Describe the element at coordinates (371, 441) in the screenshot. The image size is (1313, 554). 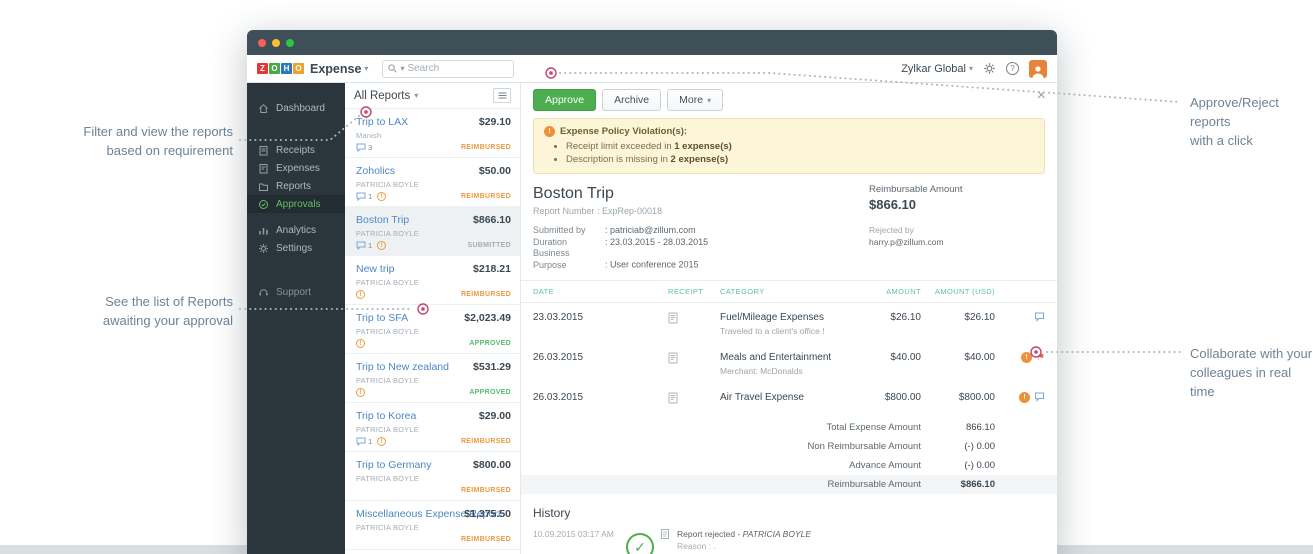
I see `report-badges: 1 !` at that location.